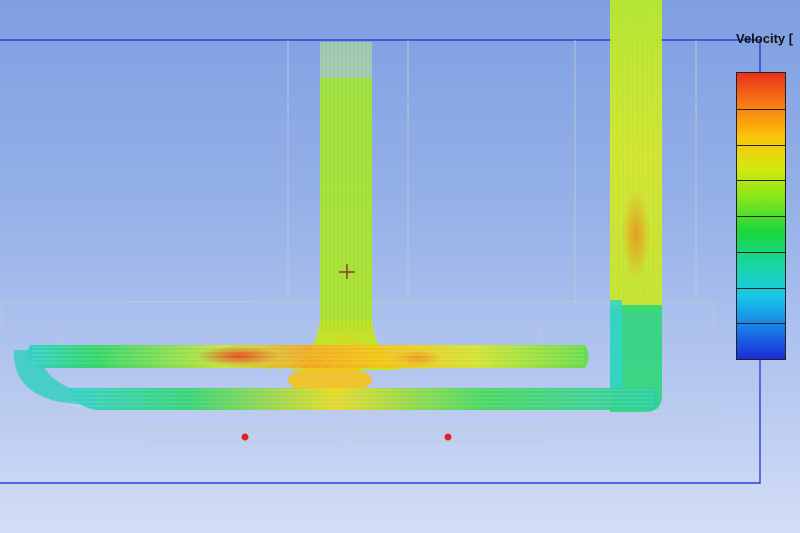 Image resolution: width=800 pixels, height=533 pixels. I want to click on velocity-colorbar, so click(761, 216).